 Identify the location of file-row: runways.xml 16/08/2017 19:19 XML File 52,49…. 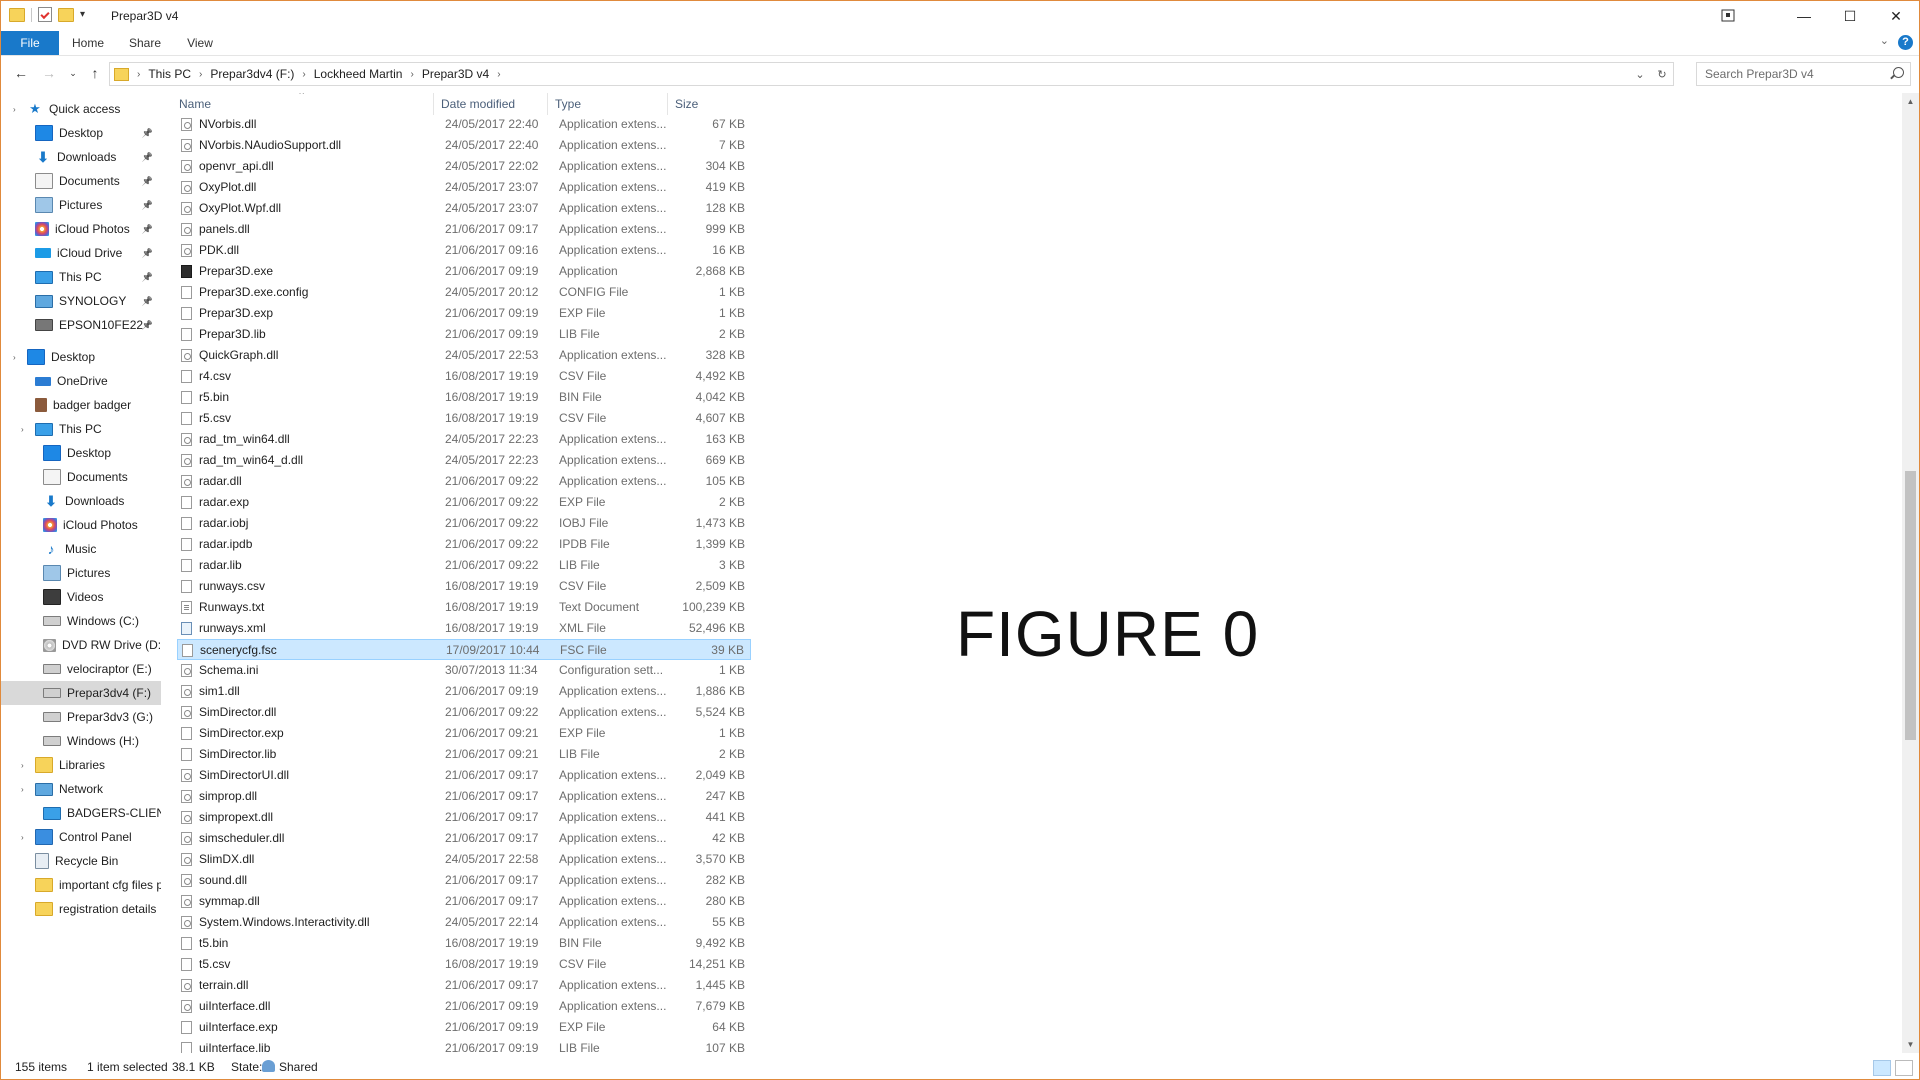
(464, 628).